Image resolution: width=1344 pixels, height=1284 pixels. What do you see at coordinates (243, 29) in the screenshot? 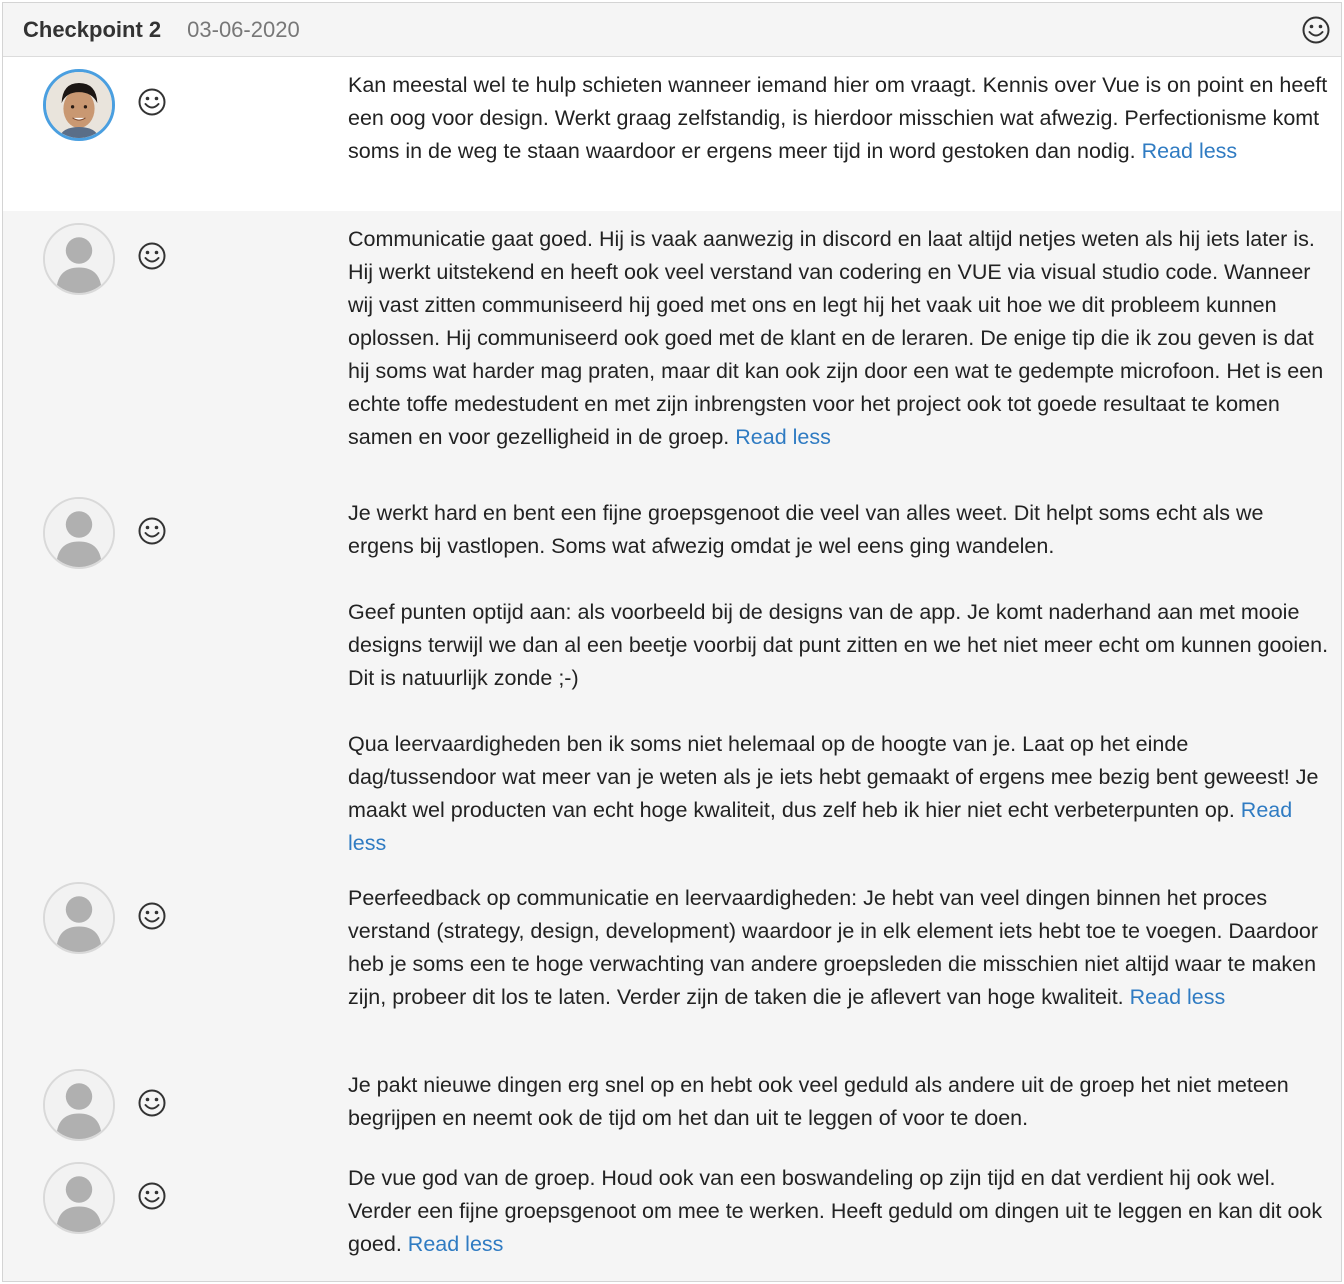
I see `checkpoint-date: 03-06-2020` at bounding box center [243, 29].